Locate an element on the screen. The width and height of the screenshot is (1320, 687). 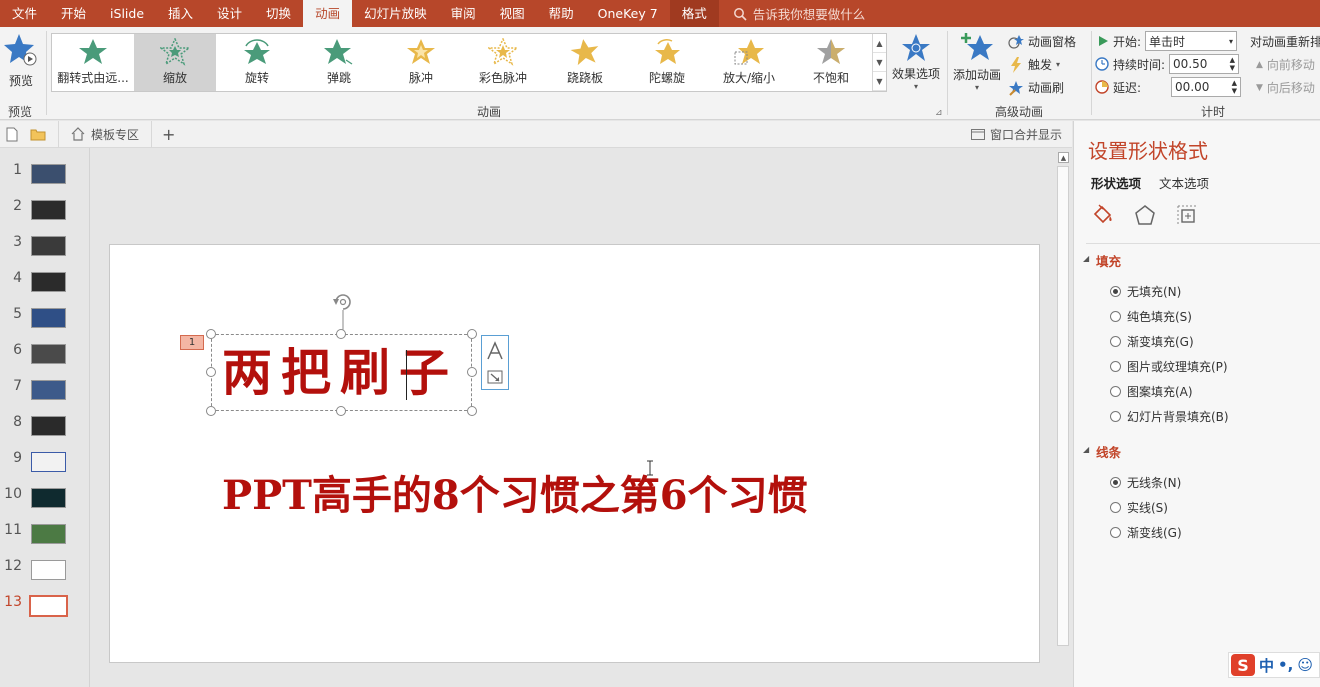
slide-thumb: 2 is located at coordinates (45, 209).